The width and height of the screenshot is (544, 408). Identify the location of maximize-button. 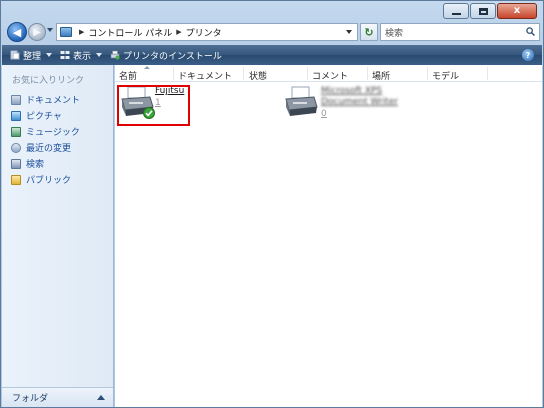
(483, 11).